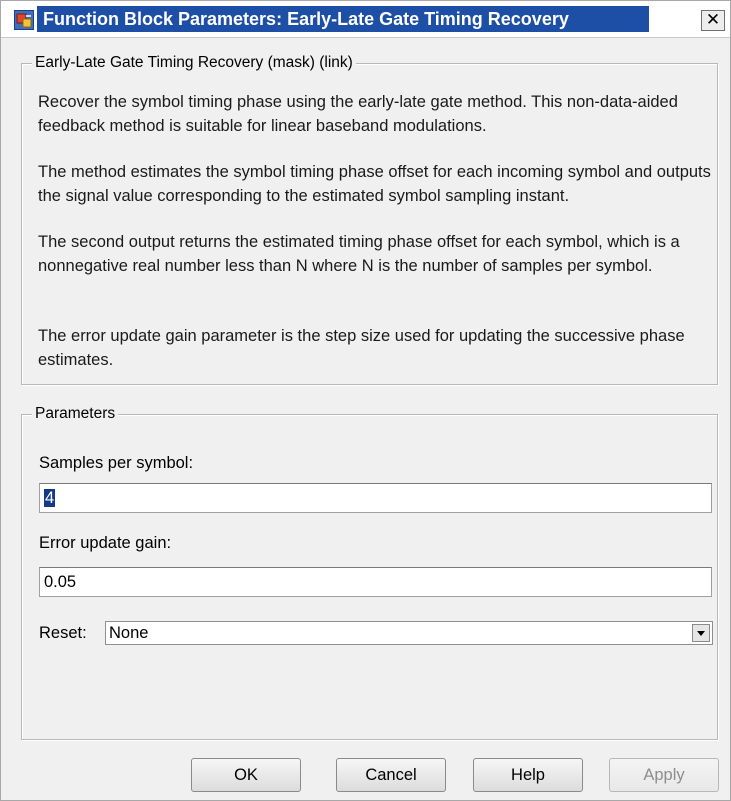 The height and width of the screenshot is (801, 731). I want to click on close-icon: ✕, so click(713, 20).